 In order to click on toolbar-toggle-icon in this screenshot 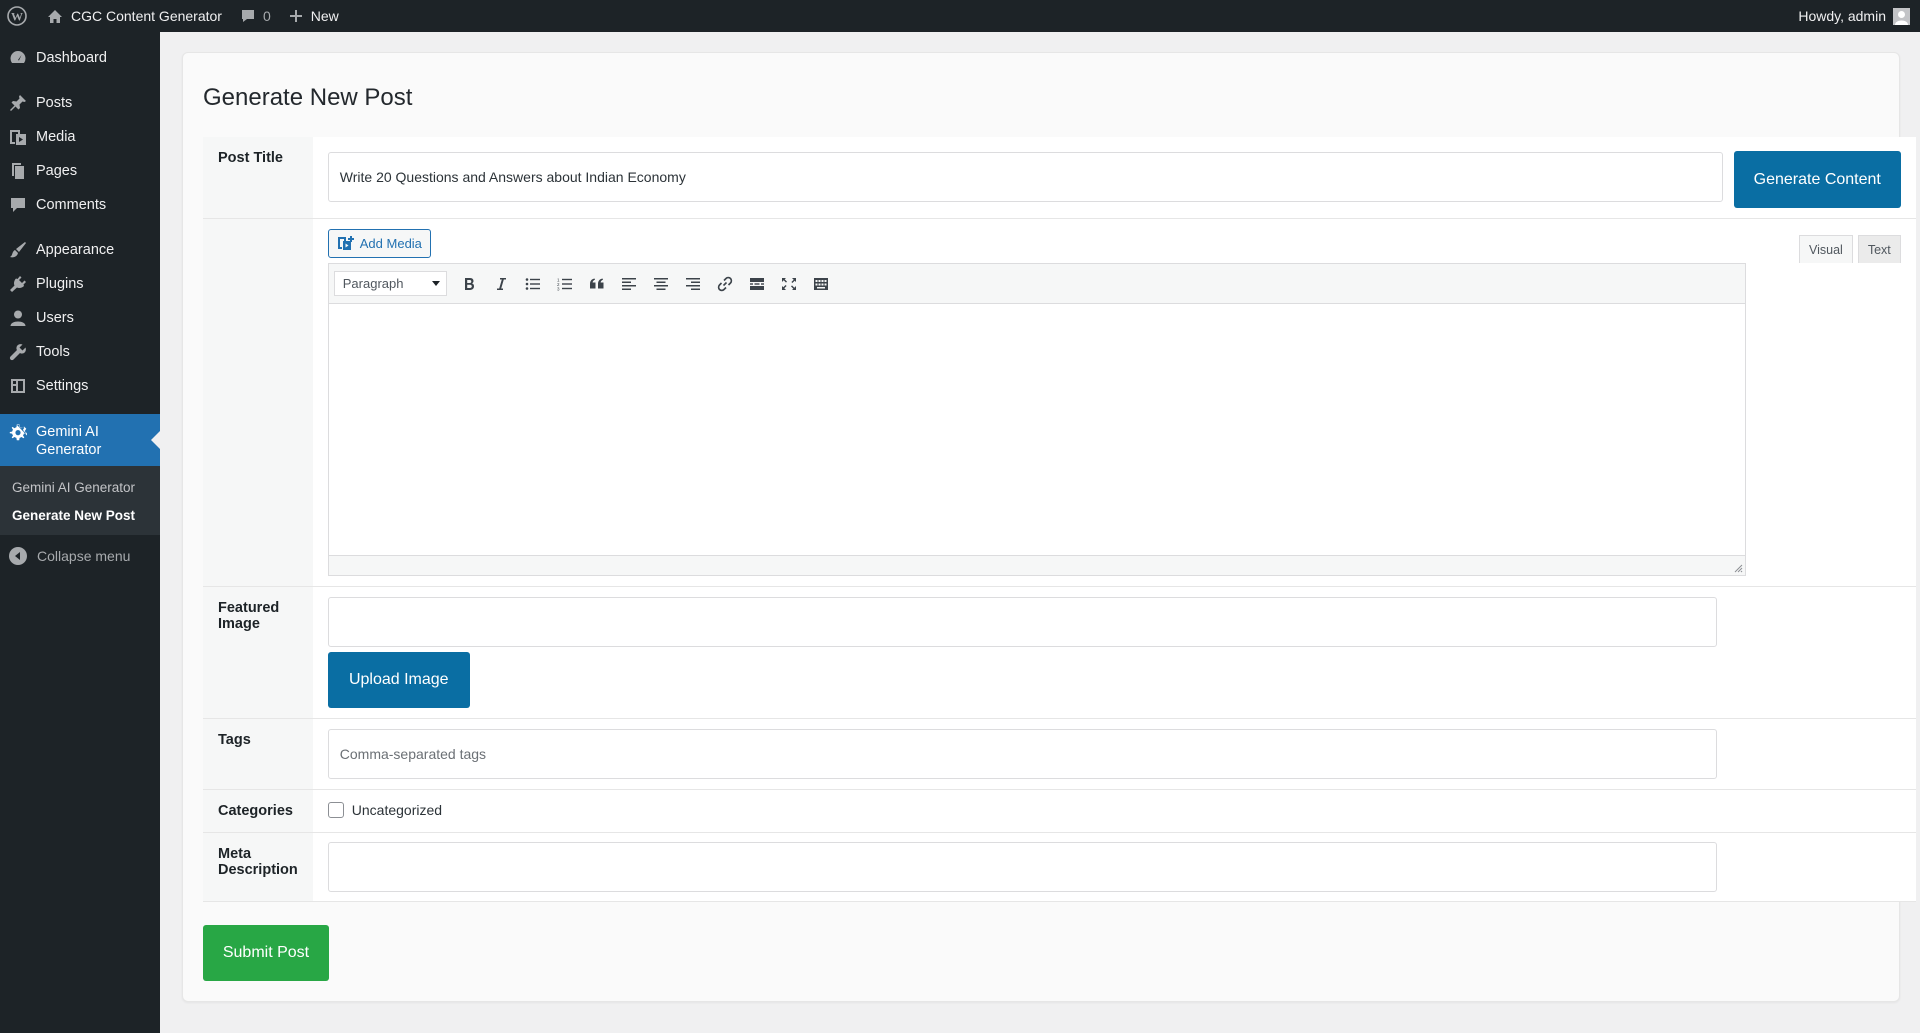, I will do `click(821, 284)`.